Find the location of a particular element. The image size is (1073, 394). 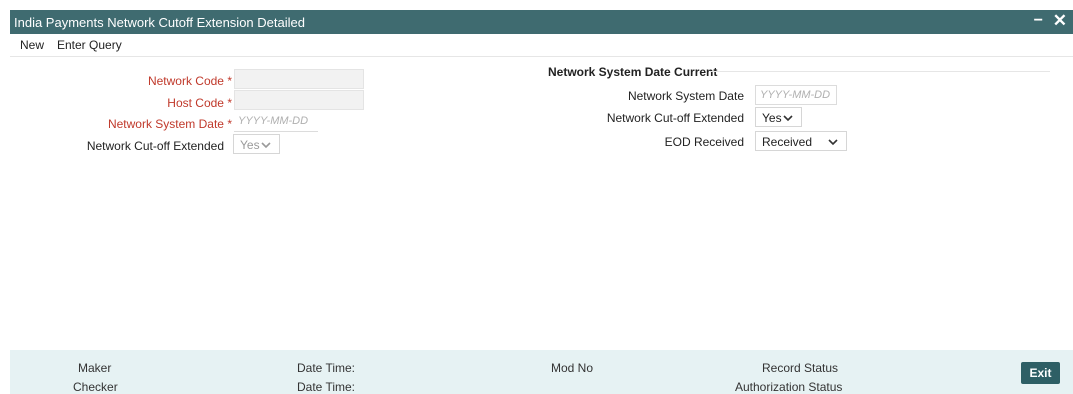

menu-new: New is located at coordinates (32, 45).